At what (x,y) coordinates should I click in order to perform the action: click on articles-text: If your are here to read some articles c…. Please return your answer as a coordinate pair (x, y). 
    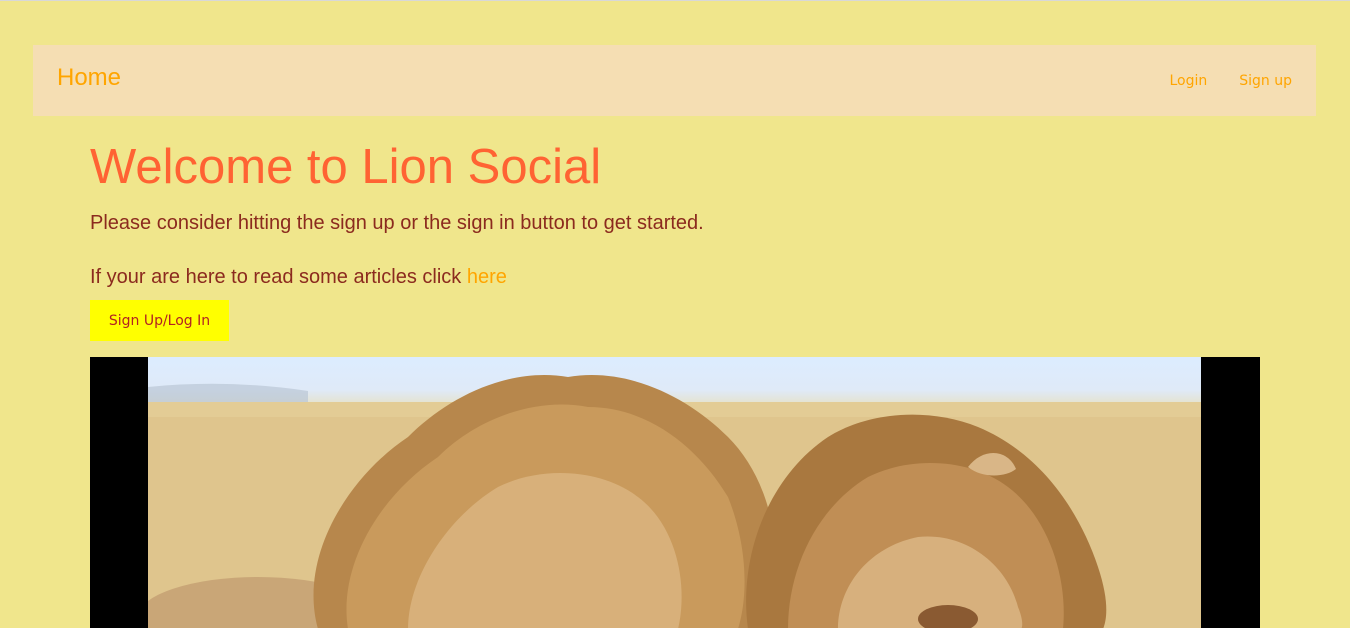
    Looking at the image, I should click on (298, 277).